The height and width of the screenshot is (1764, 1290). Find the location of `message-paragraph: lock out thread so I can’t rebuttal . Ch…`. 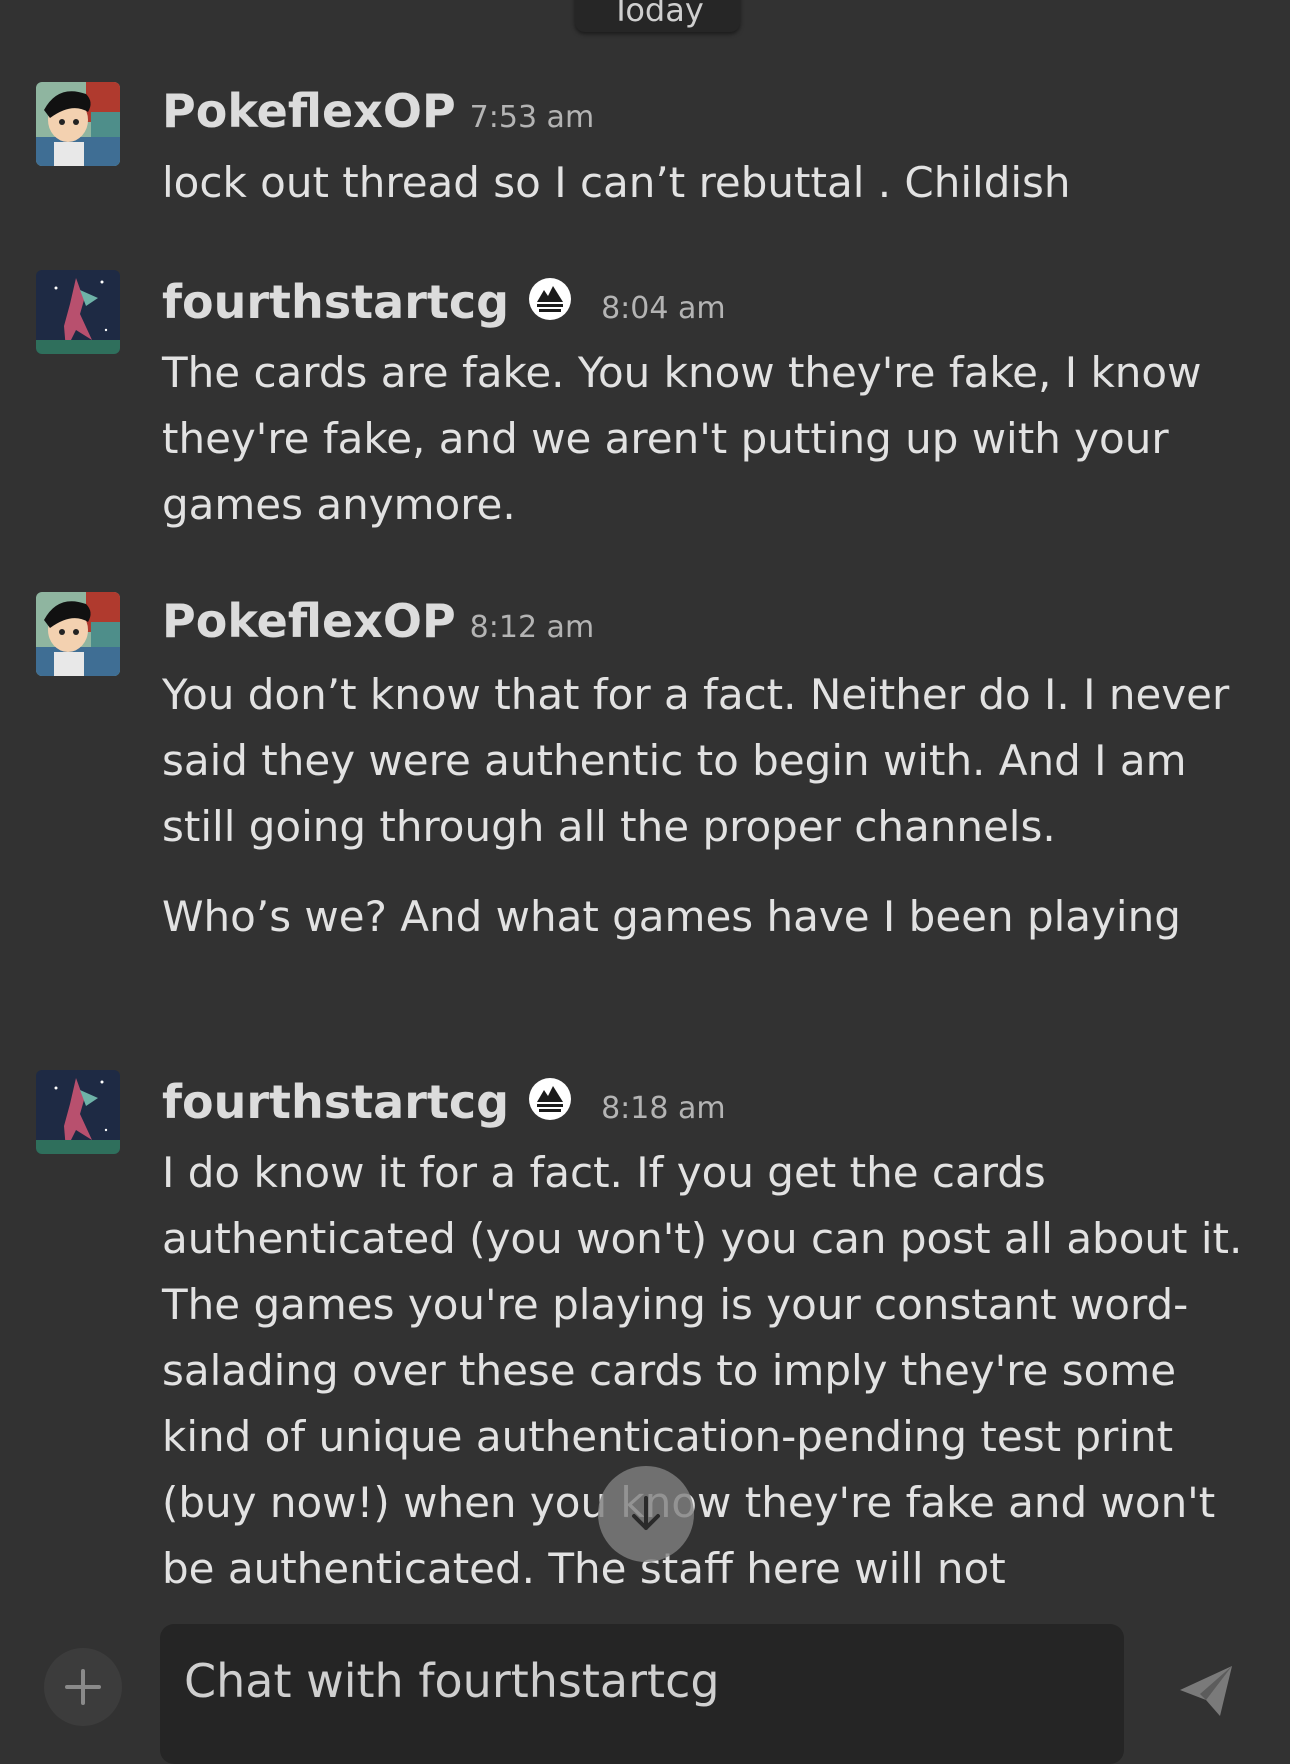

message-paragraph: lock out thread so I can’t rebuttal . Ch… is located at coordinates (616, 182).